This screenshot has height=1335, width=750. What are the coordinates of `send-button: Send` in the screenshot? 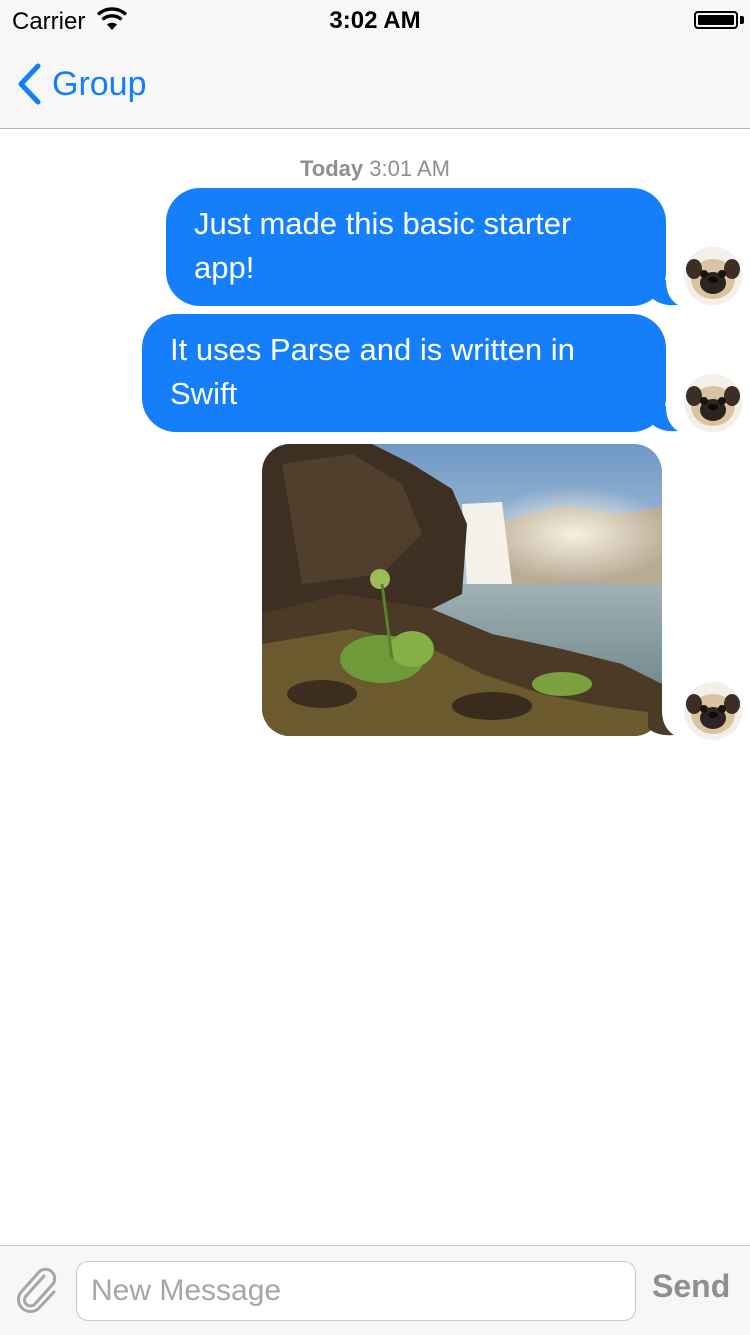 It's located at (691, 1286).